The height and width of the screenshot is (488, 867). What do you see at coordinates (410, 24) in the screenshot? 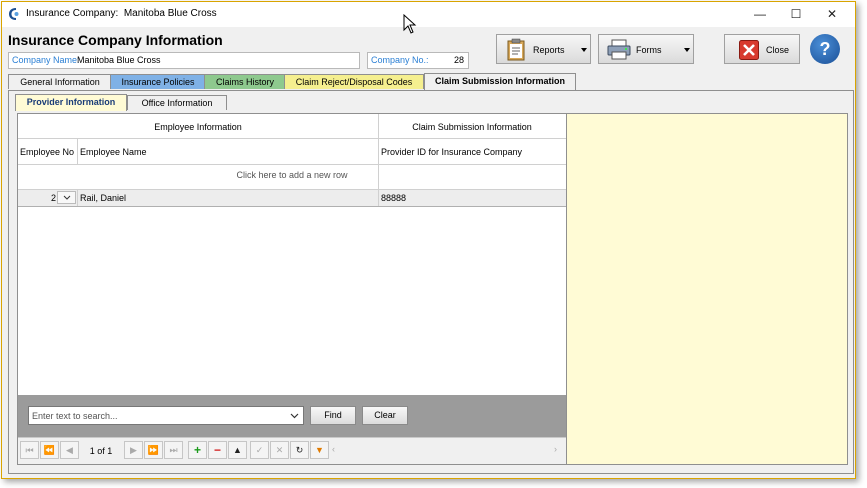
I see `mouse-cursor-icon` at bounding box center [410, 24].